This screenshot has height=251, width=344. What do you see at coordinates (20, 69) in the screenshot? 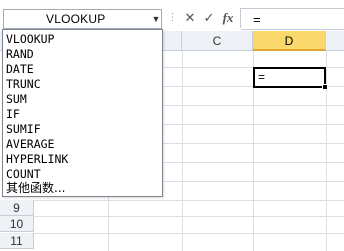
I see `function-item-date: DATE` at bounding box center [20, 69].